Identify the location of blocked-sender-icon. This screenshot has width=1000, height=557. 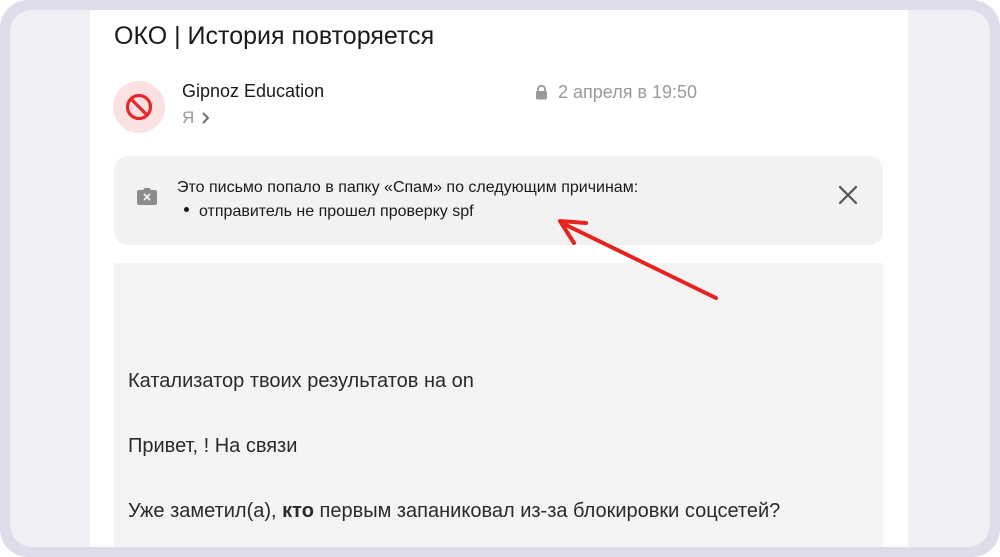
(139, 107).